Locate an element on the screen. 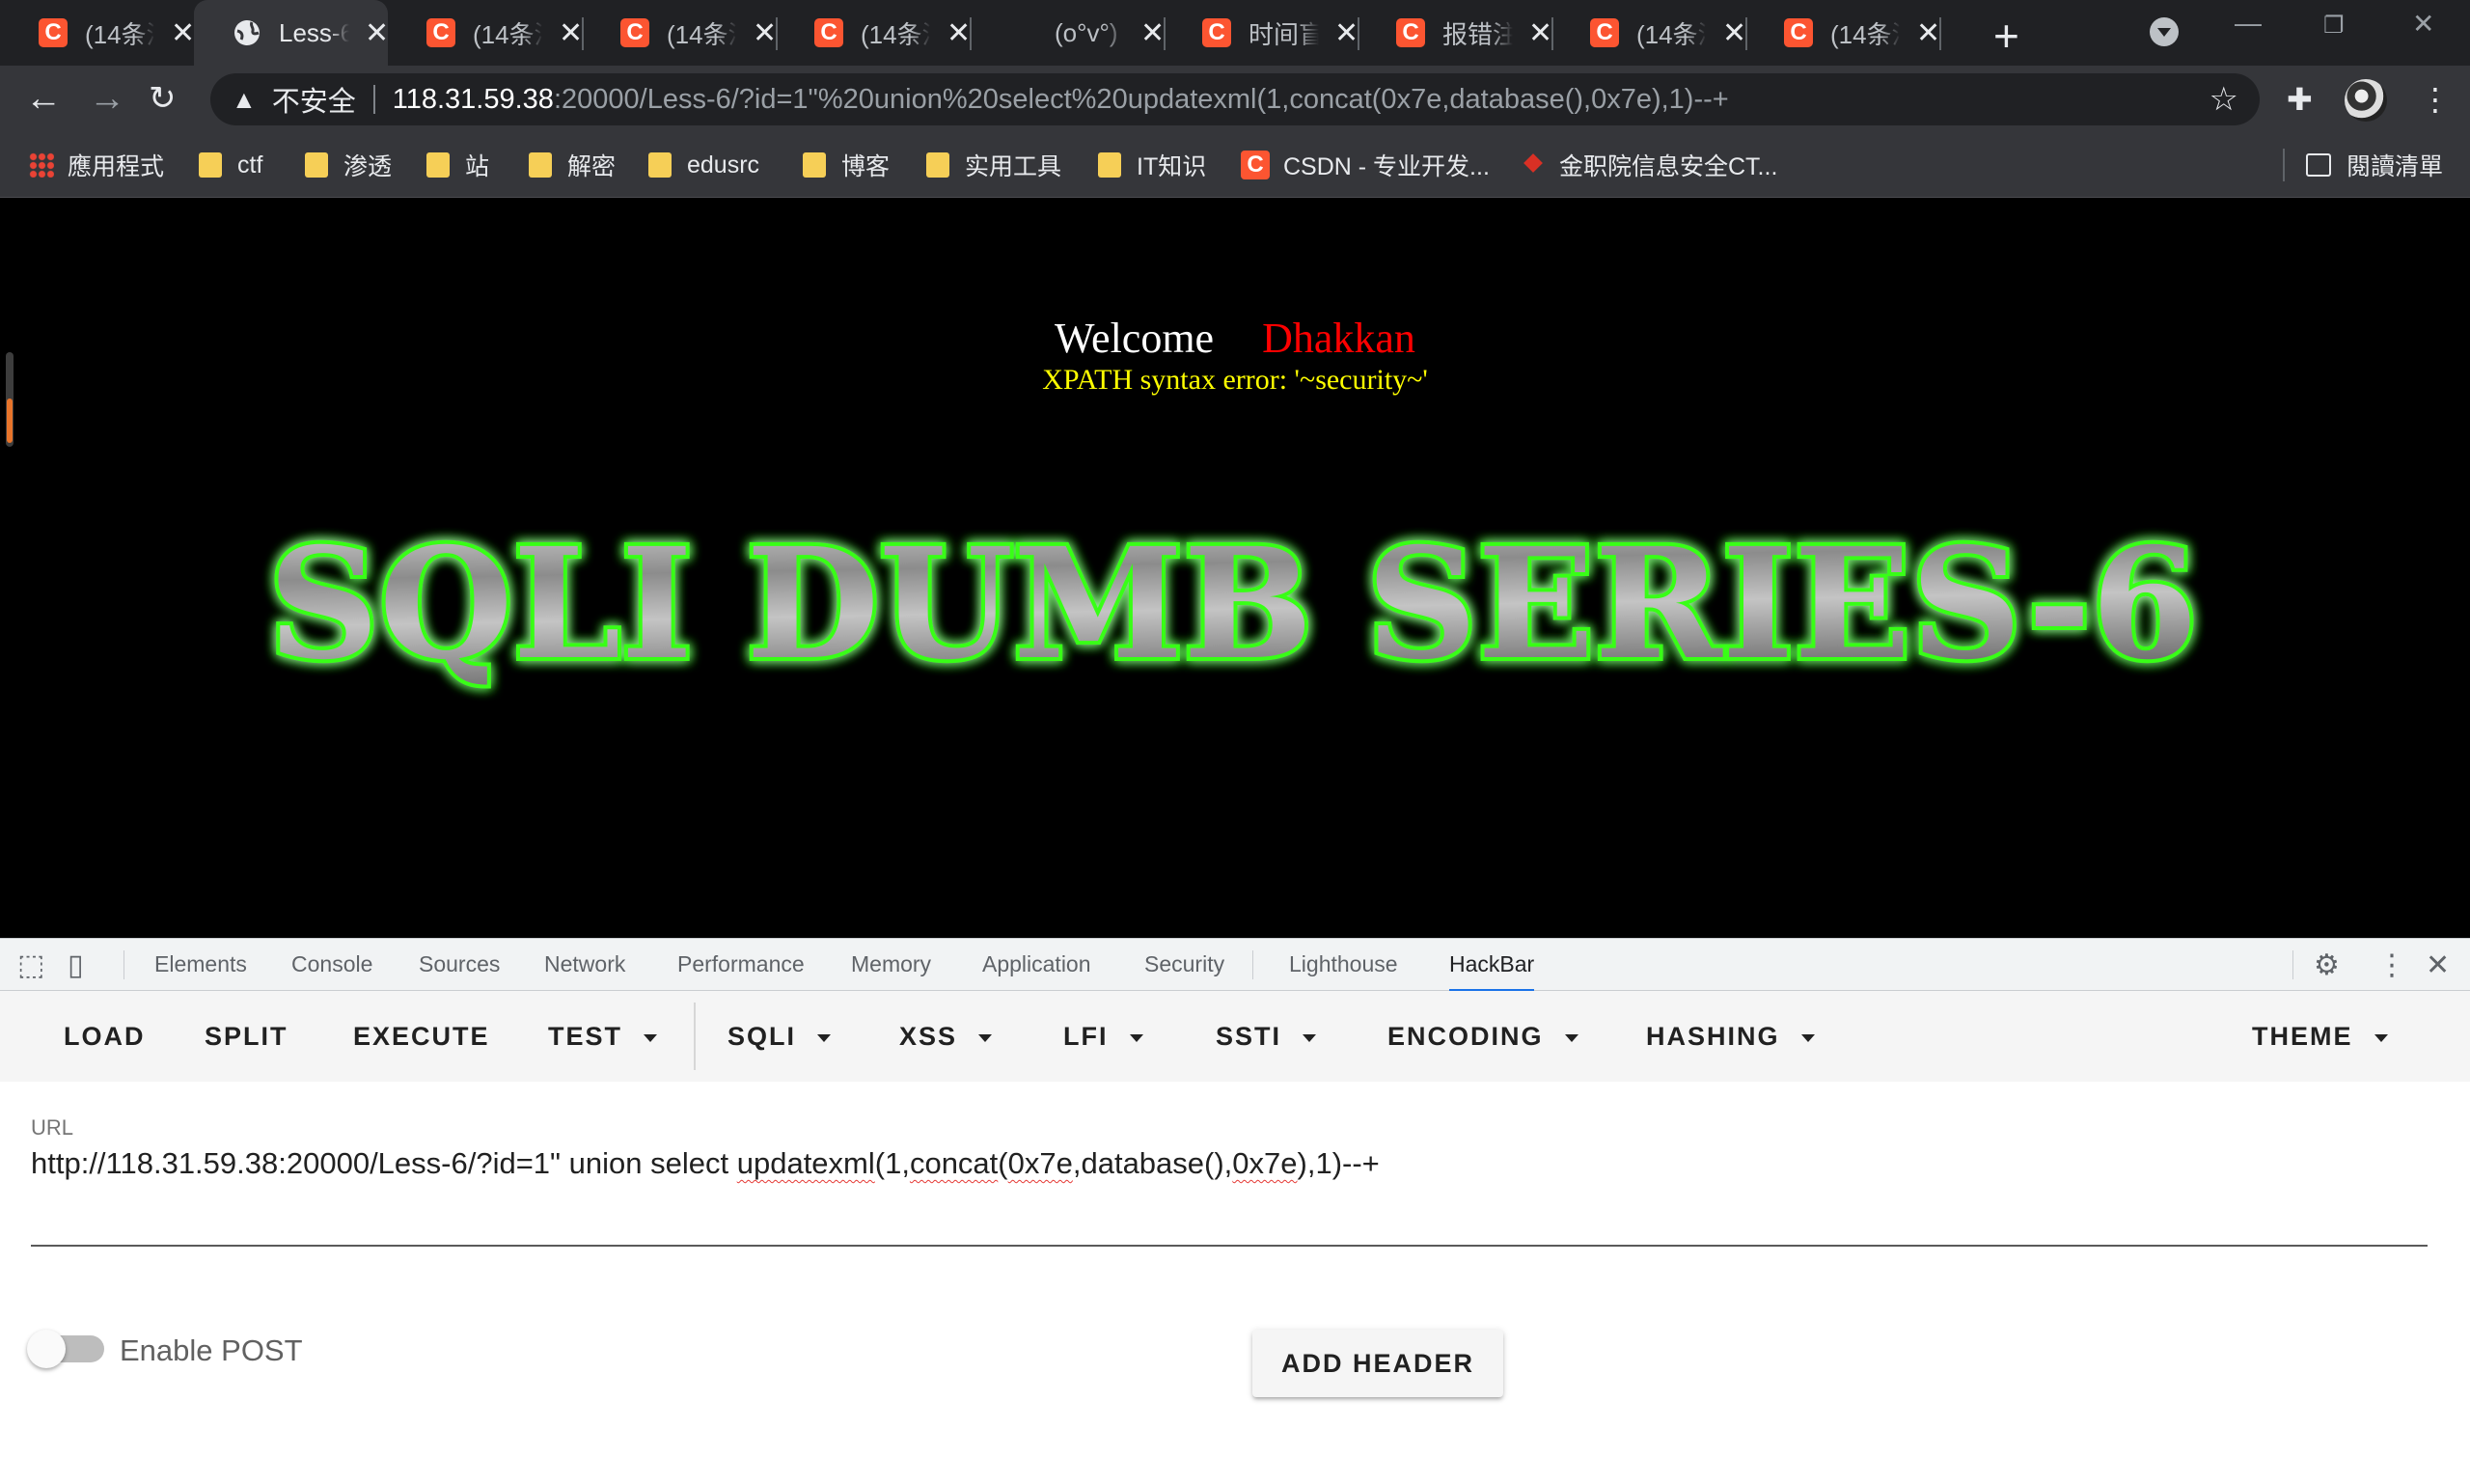  forward-icon: → is located at coordinates (107, 98).